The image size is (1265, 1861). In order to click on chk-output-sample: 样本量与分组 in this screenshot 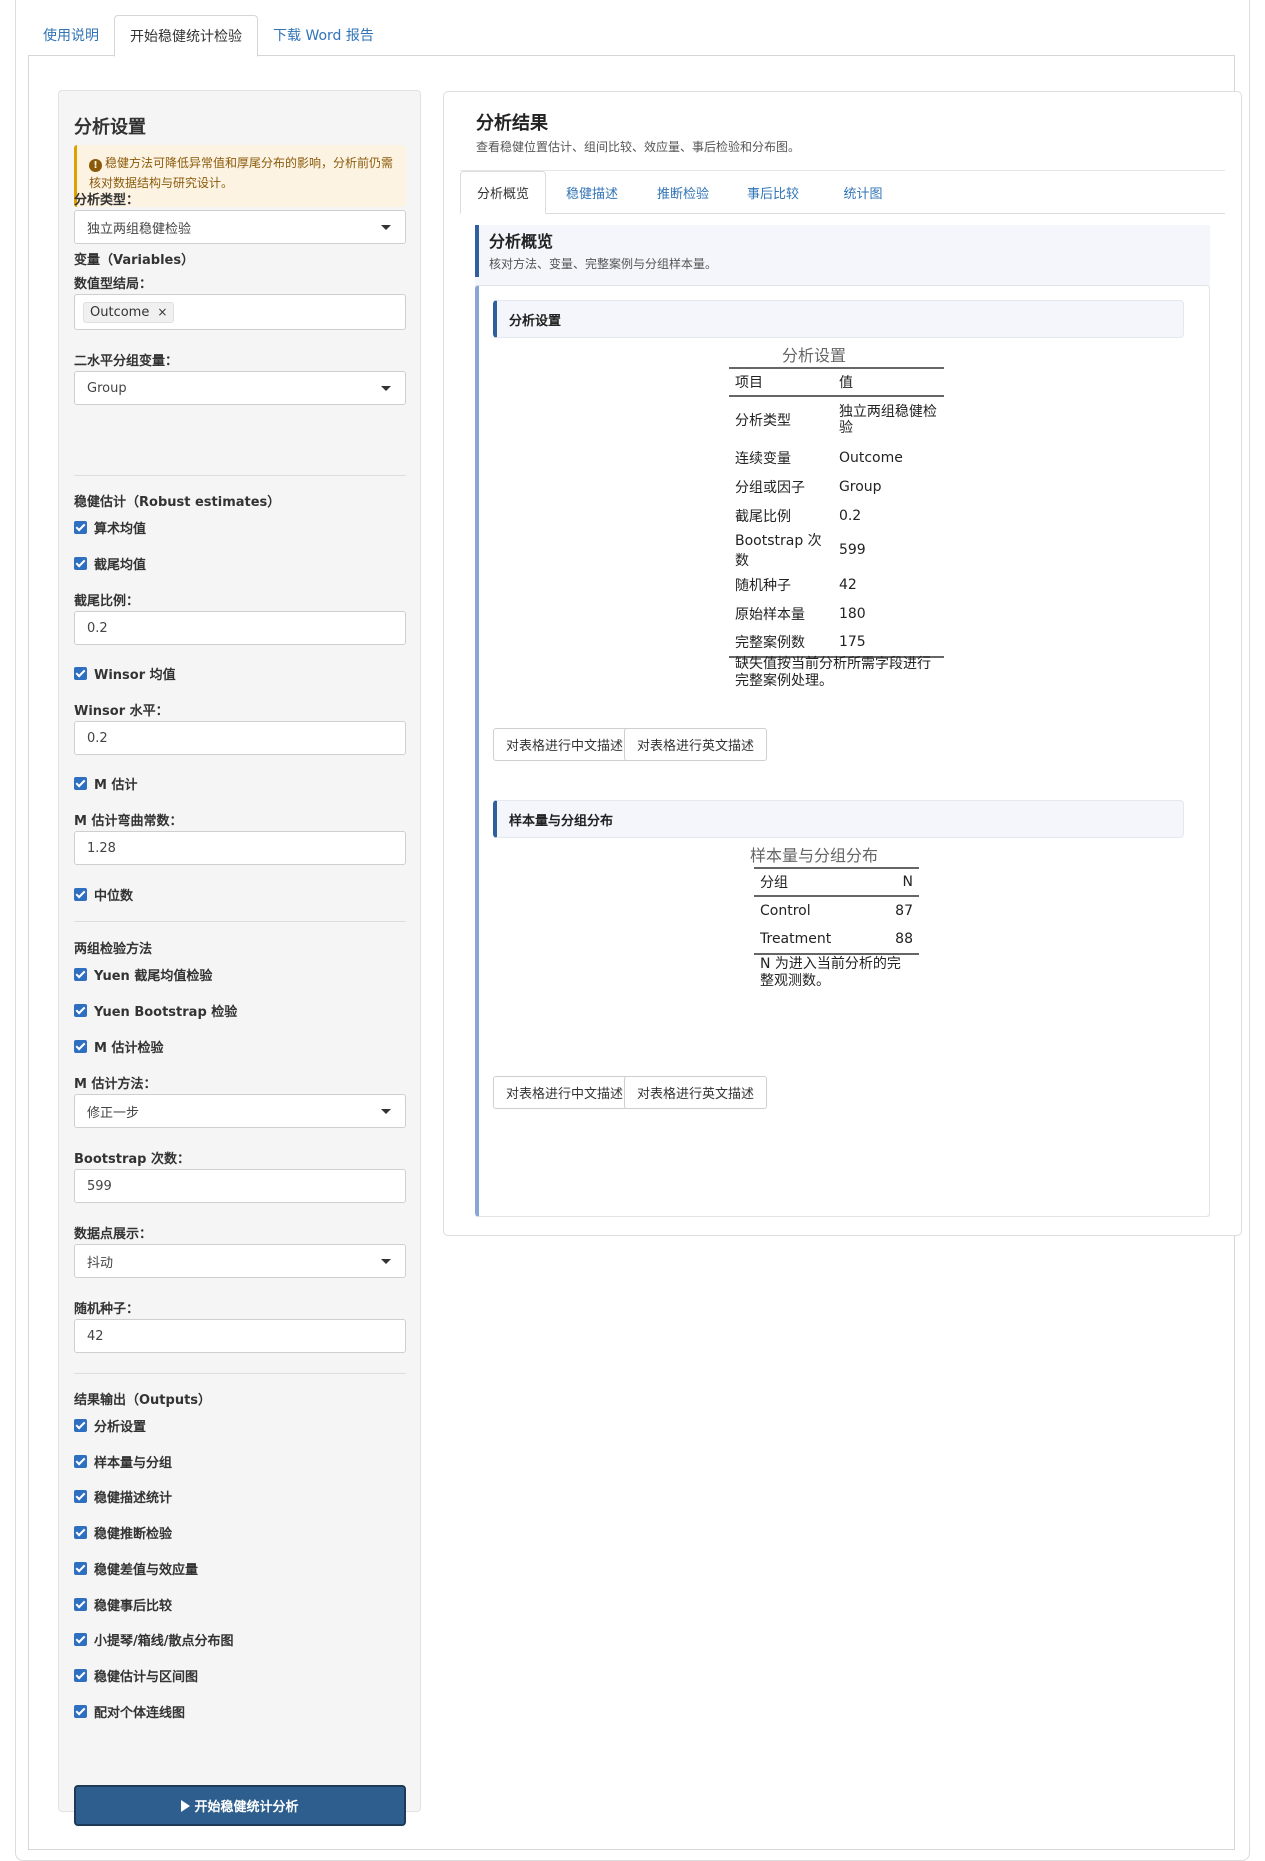, I will do `click(123, 1461)`.